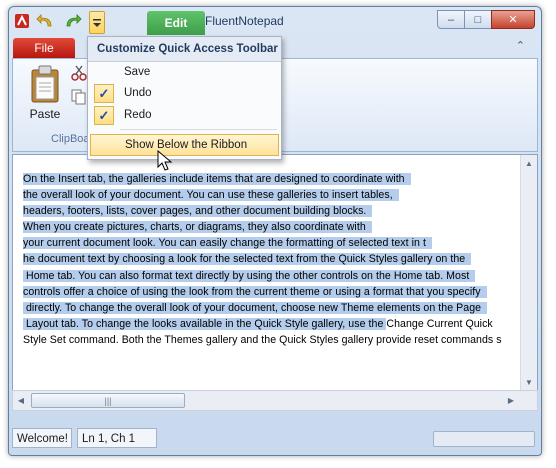 The width and height of the screenshot is (556, 468). I want to click on scroll-right-icon: ▶, so click(511, 400).